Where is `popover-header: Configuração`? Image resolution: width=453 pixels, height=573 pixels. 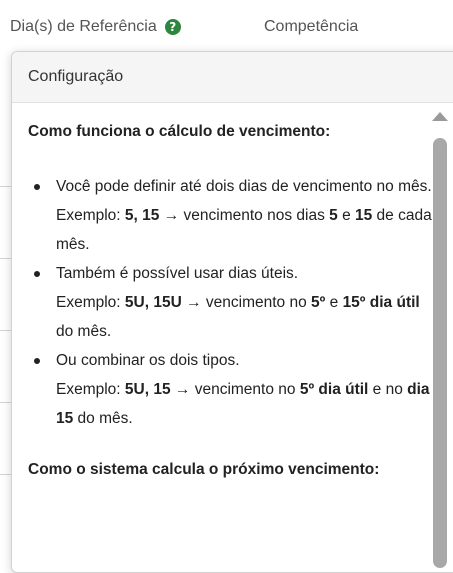
popover-header: Configuração is located at coordinates (232, 77).